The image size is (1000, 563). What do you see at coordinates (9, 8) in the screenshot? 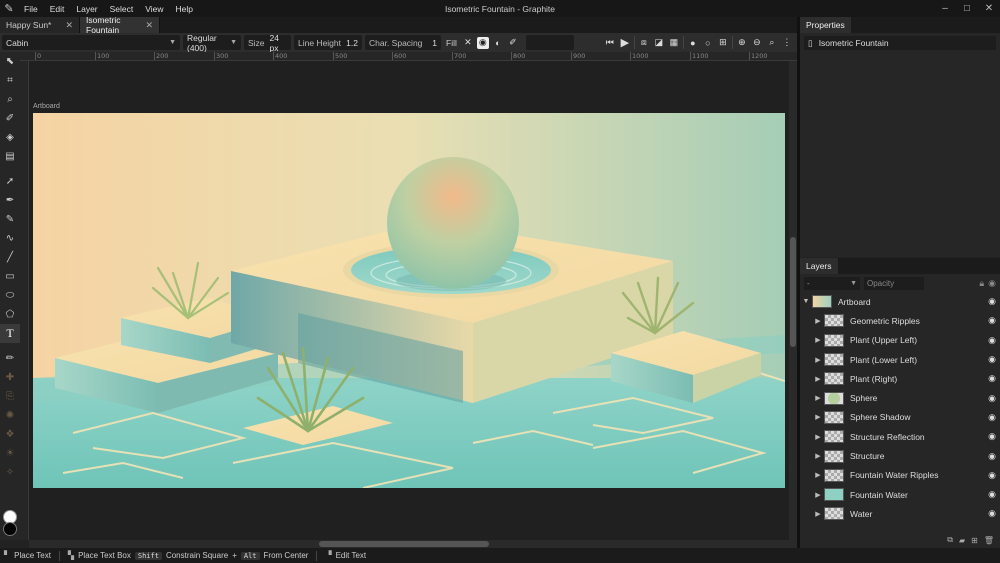
I see `graphite-logo-icon: ✎` at bounding box center [9, 8].